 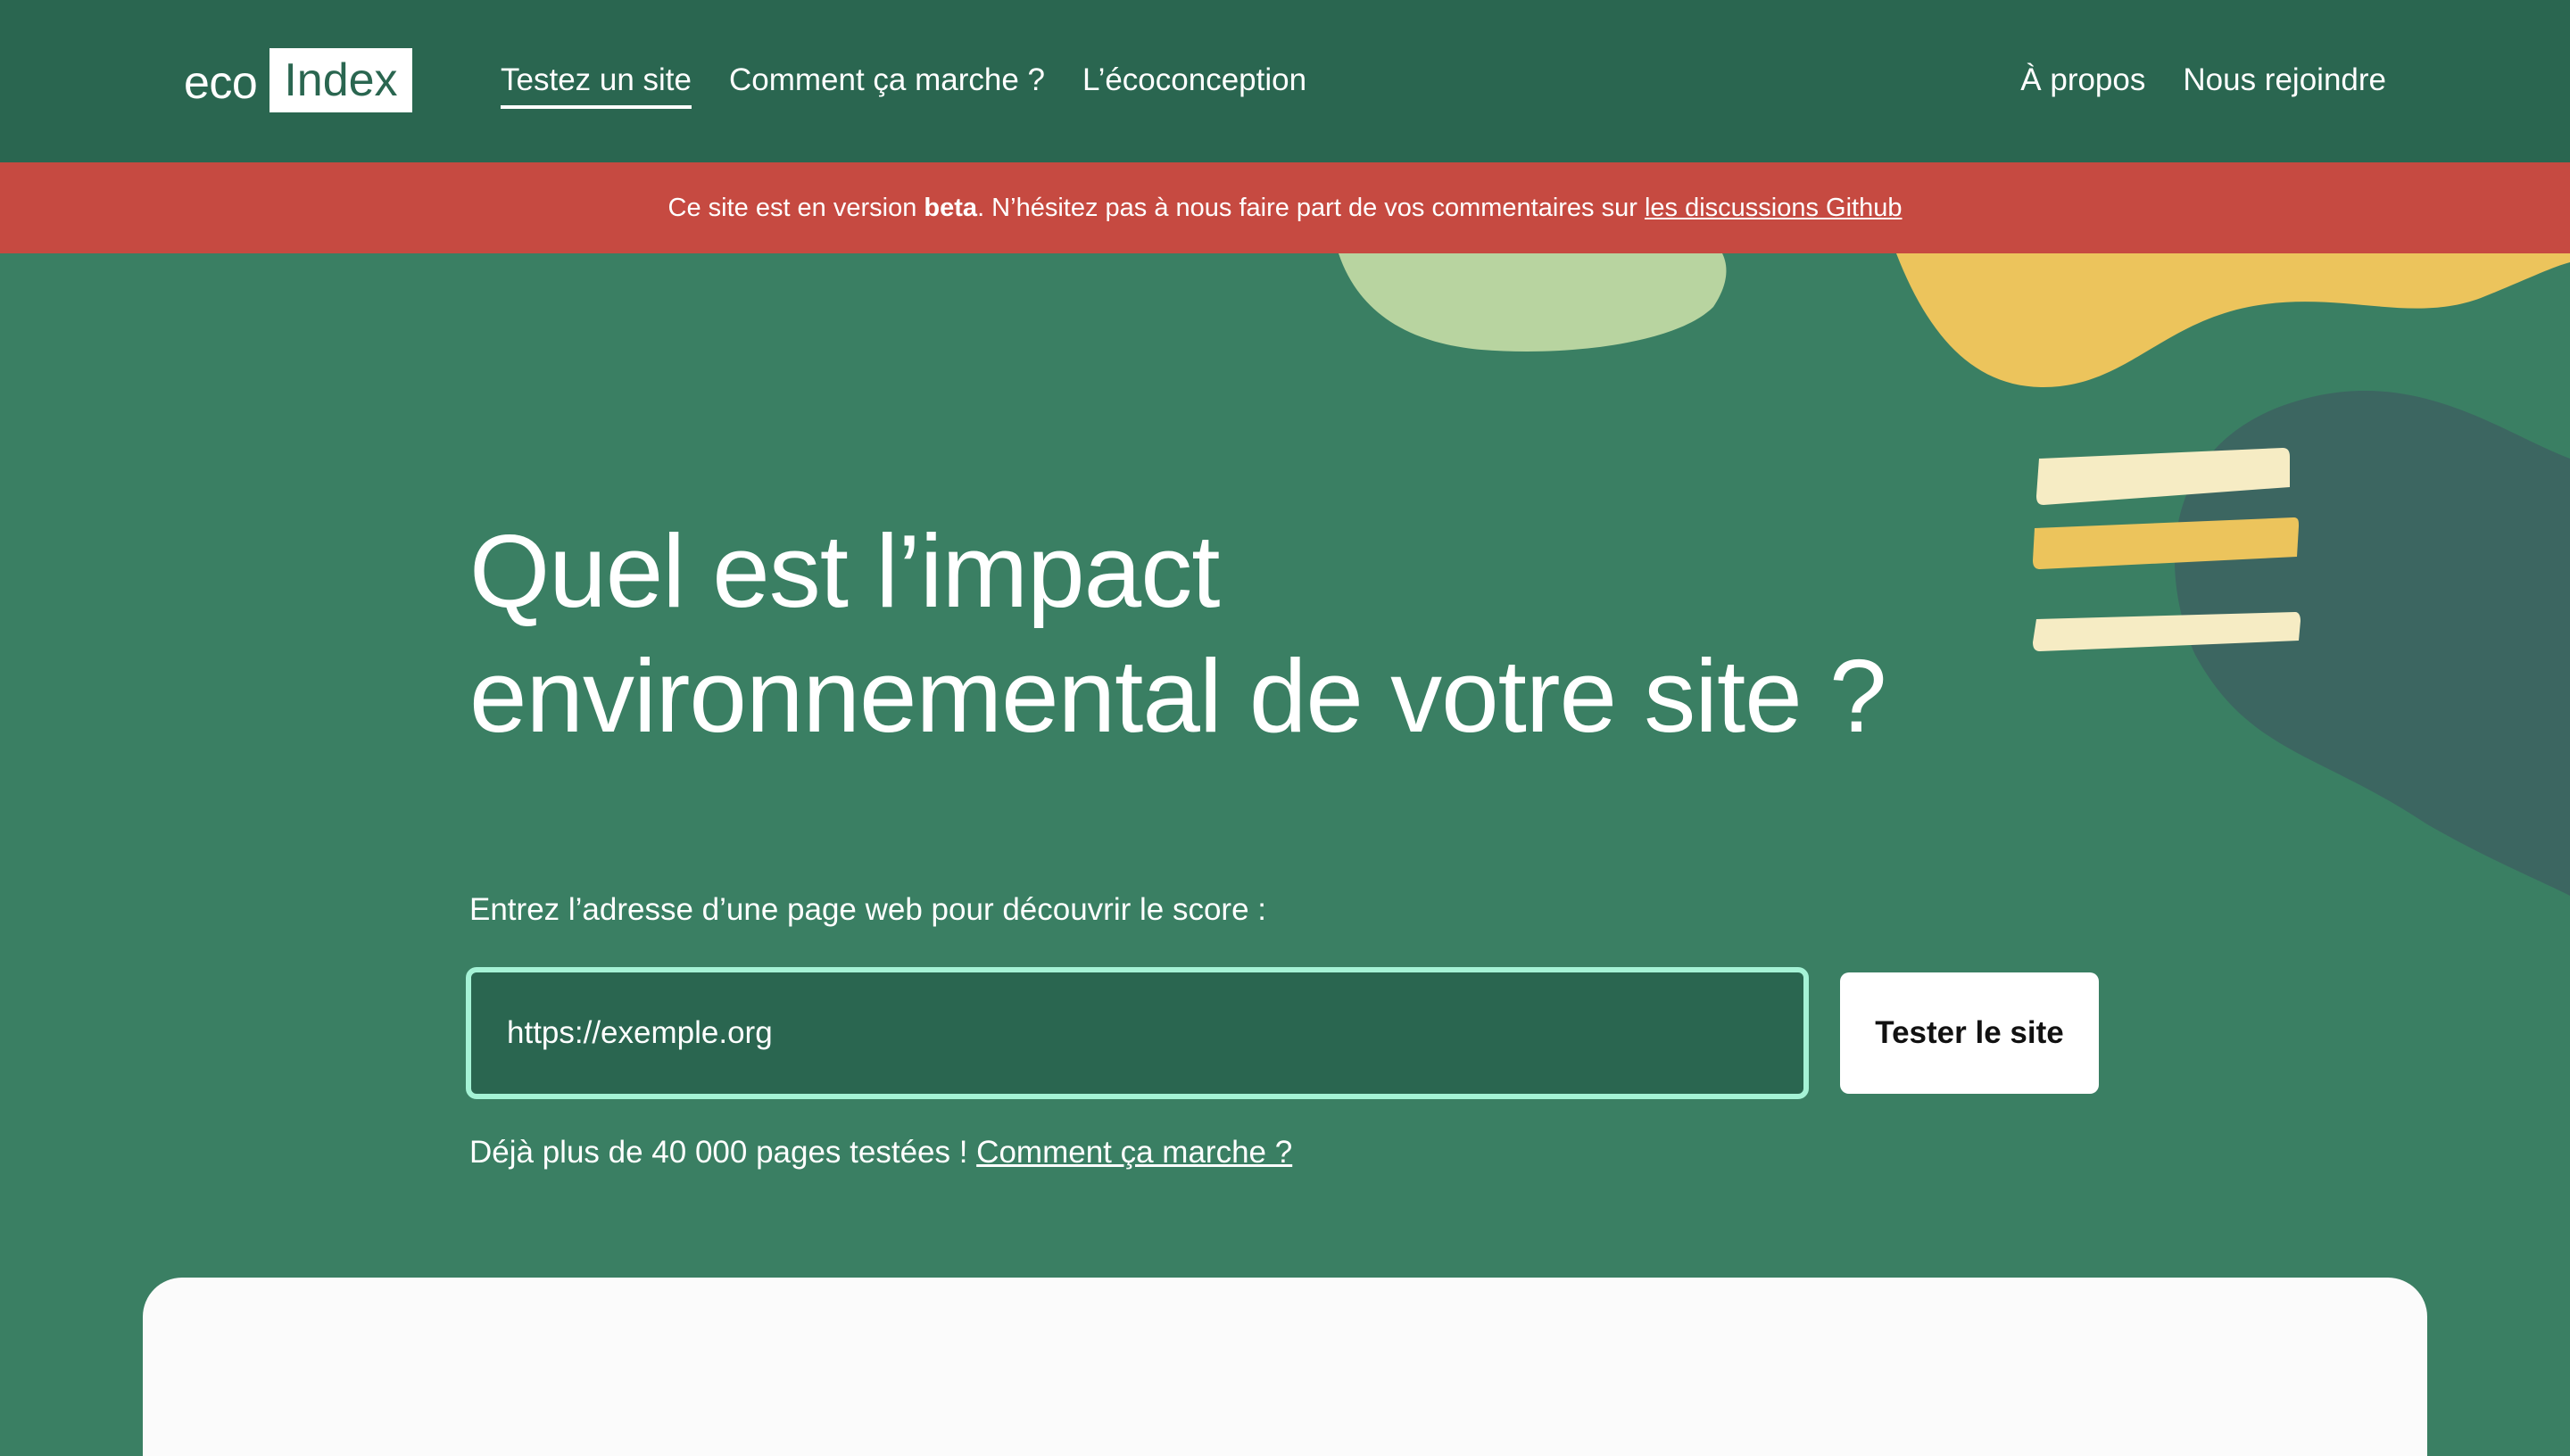 I want to click on green-blob-decoration, so click(x=1533, y=302).